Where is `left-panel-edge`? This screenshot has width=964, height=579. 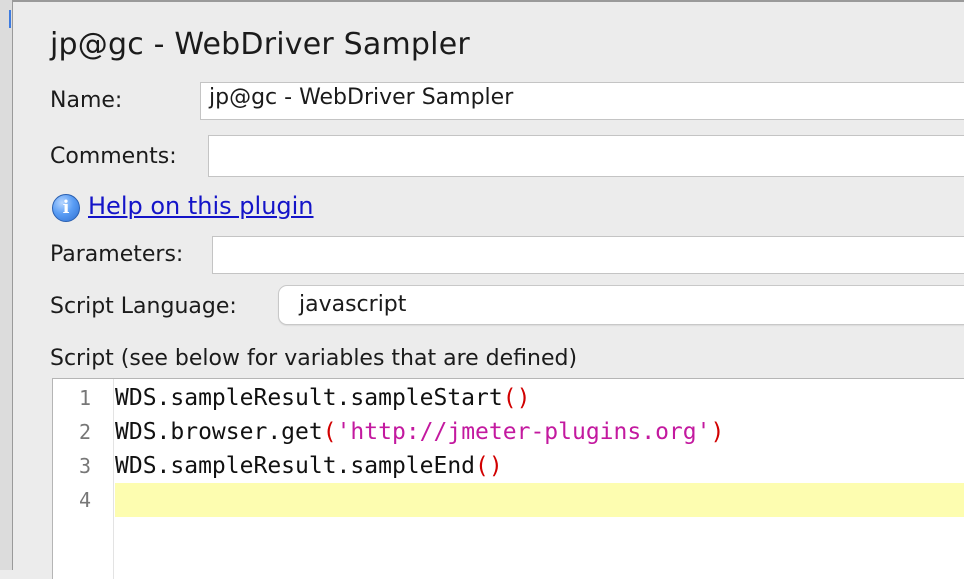
left-panel-edge is located at coordinates (6, 285).